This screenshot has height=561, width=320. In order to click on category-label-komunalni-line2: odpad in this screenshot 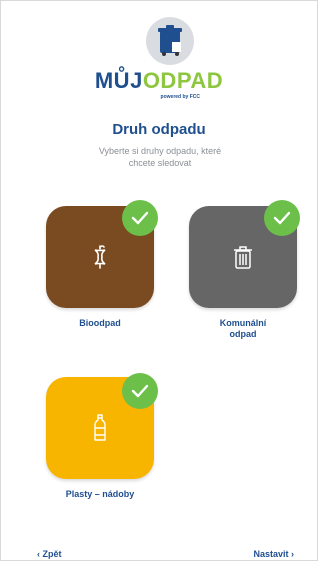, I will do `click(243, 334)`.